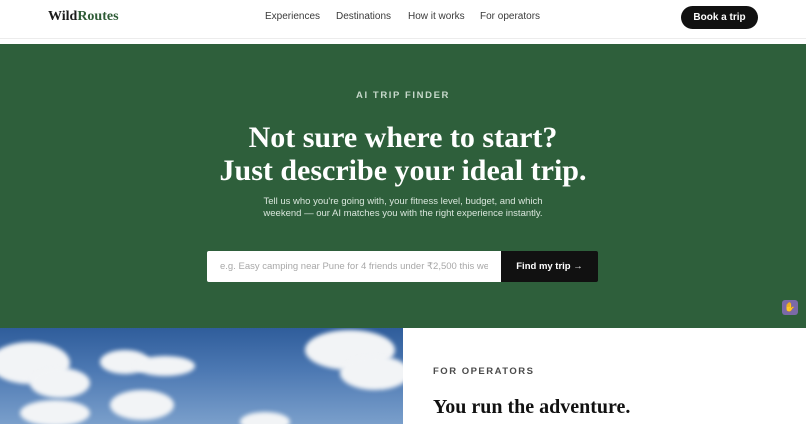 The image size is (806, 424). Describe the element at coordinates (484, 371) in the screenshot. I see `operators-eyebrow: FOR OPERATORS` at that location.